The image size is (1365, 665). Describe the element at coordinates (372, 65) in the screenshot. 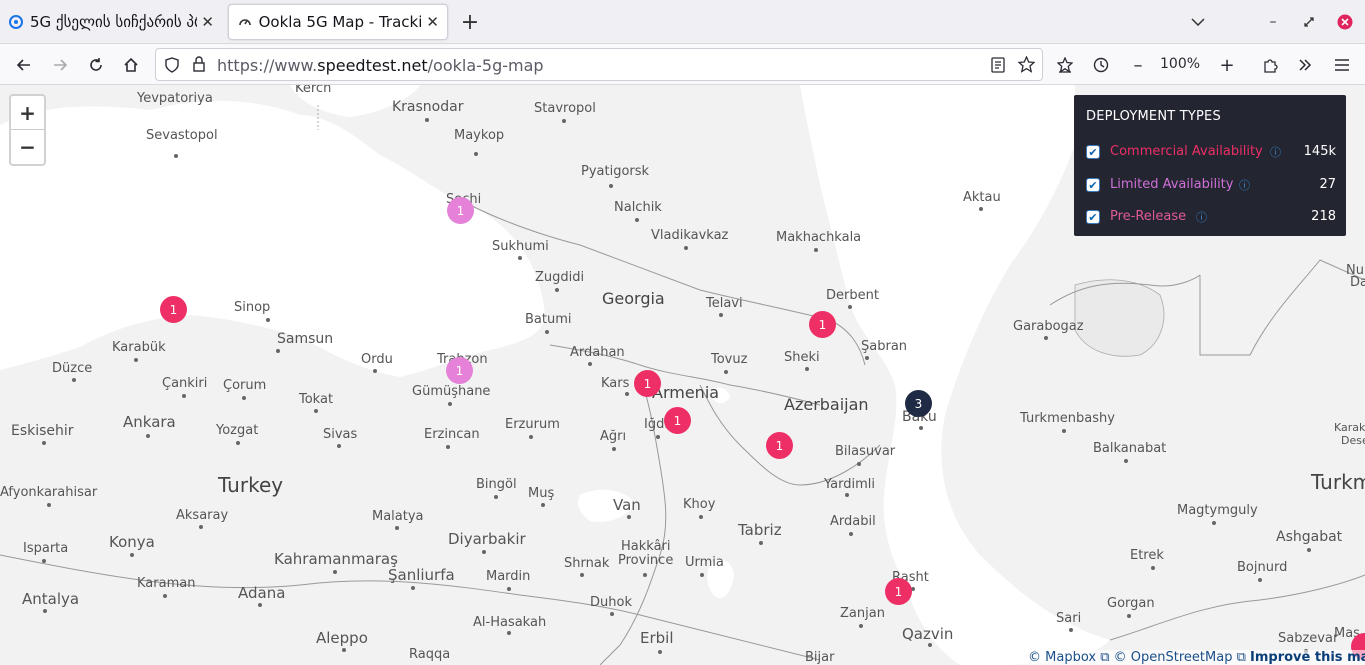

I see `url-host: speedtest.net` at that location.